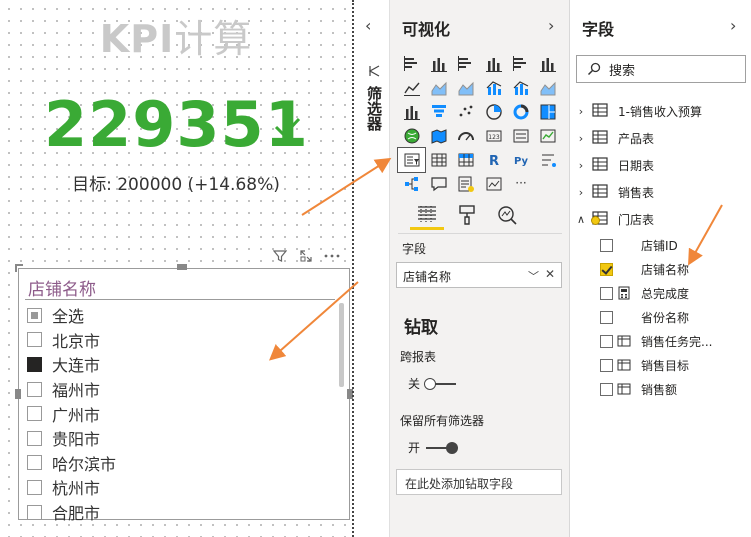 The height and width of the screenshot is (537, 751). What do you see at coordinates (466, 88) in the screenshot?
I see `stacked-area-chart-icon` at bounding box center [466, 88].